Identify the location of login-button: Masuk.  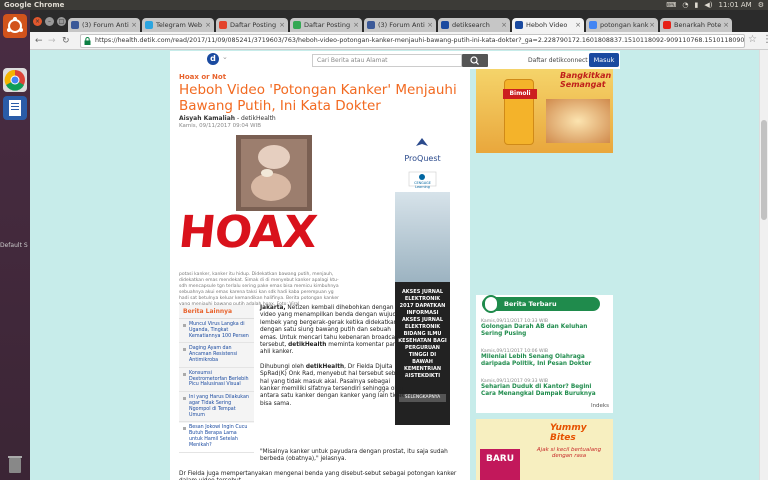
(604, 60).